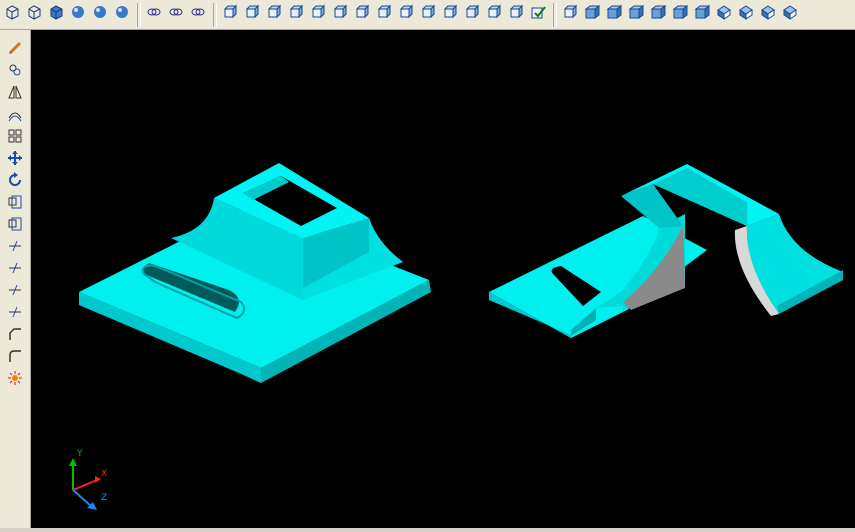 This screenshot has height=532, width=855. I want to click on solid-bracket-section, so click(666, 251).